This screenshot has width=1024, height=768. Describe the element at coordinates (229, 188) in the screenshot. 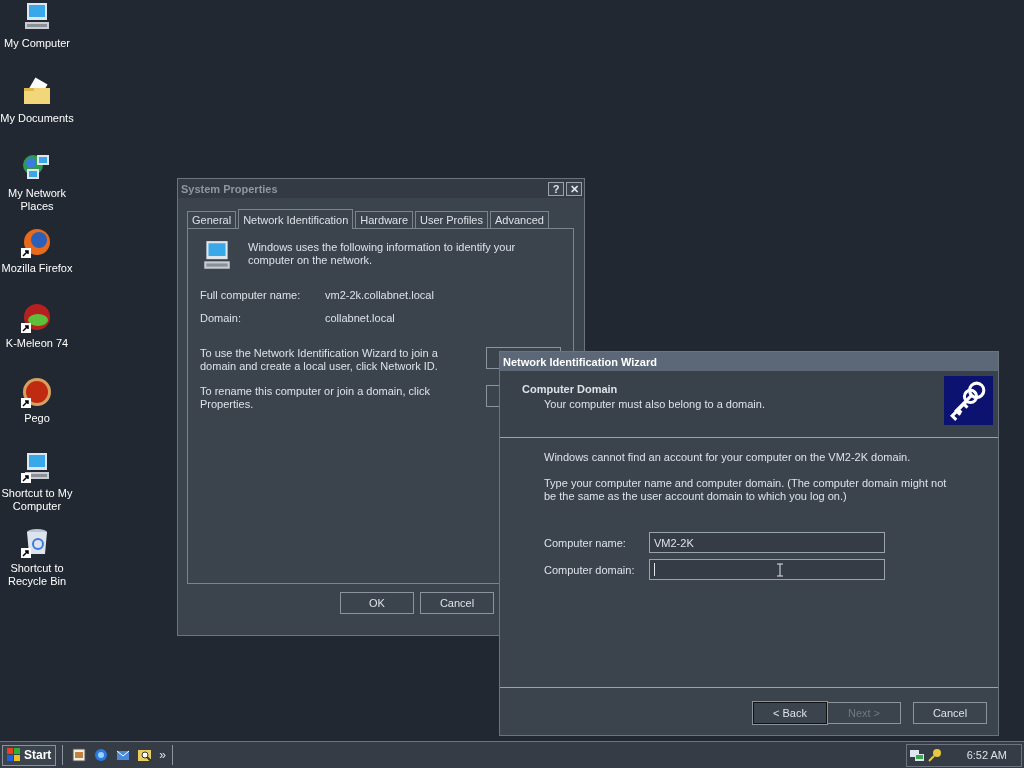

I see `window-title: System Properties` at that location.